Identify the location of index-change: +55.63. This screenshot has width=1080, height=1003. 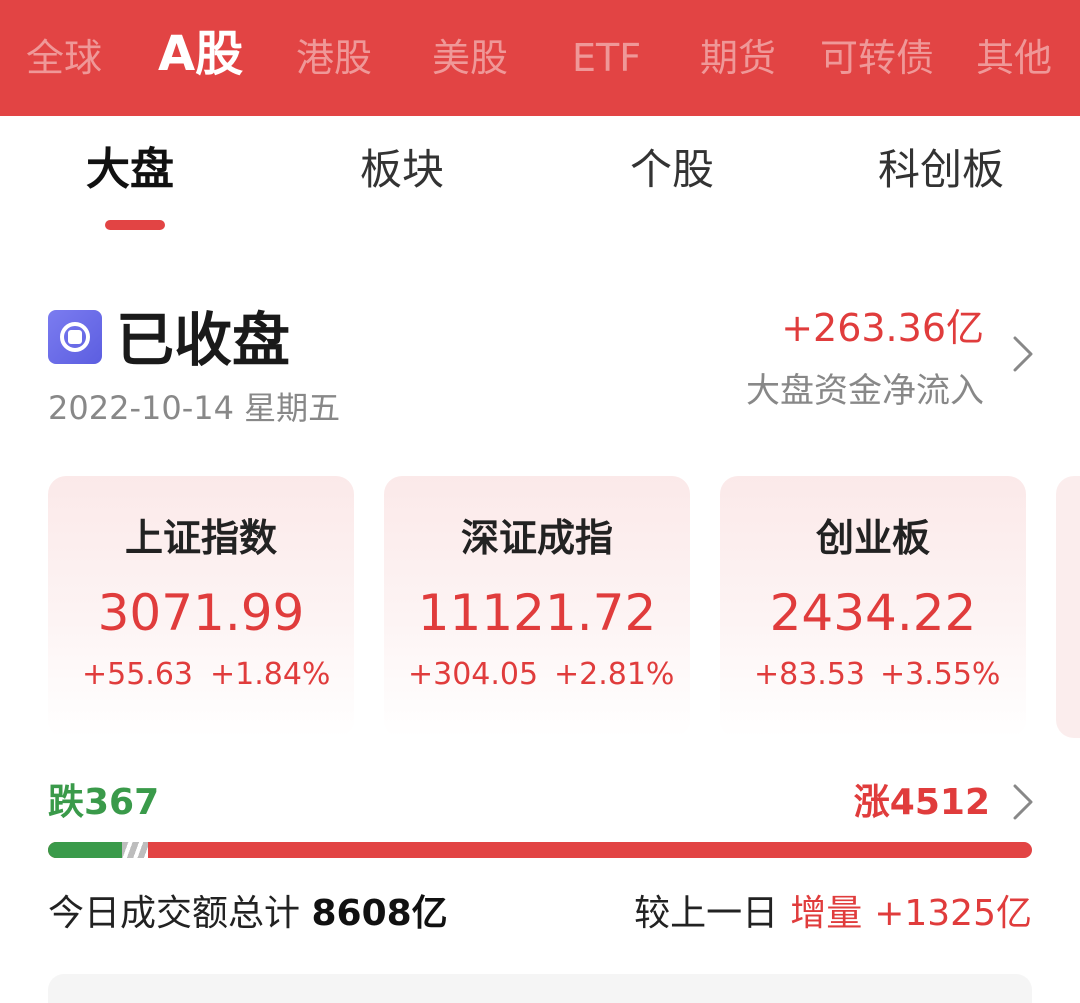
(138, 674).